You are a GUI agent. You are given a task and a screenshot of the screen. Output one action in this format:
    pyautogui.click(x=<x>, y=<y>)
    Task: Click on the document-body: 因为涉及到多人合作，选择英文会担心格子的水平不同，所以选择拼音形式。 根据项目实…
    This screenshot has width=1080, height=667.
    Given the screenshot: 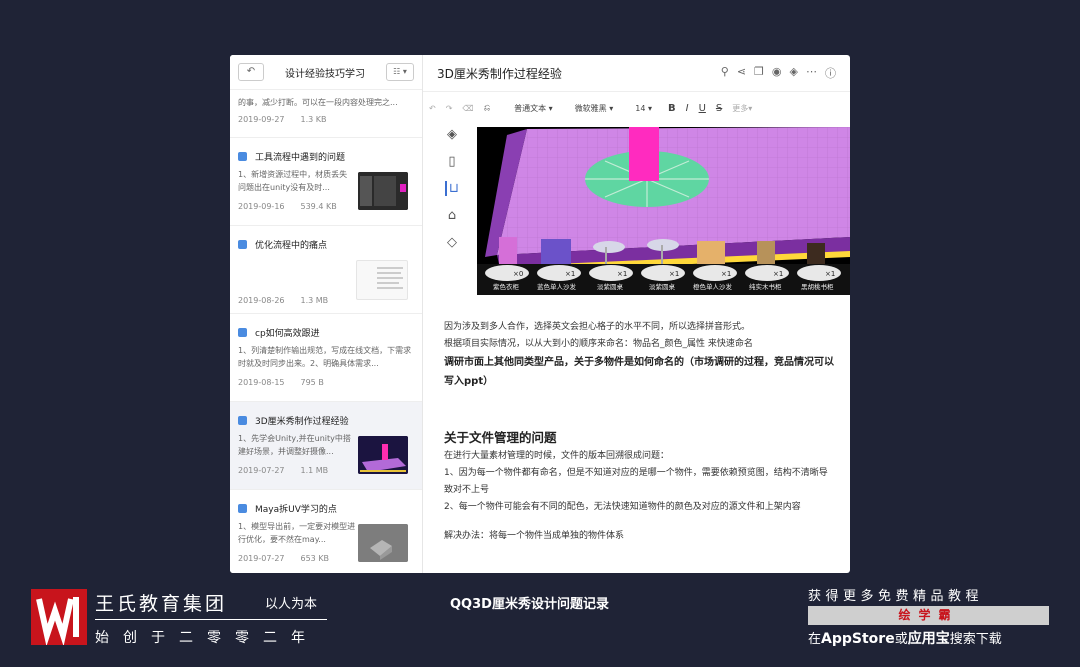 What is the action you would take?
    pyautogui.click(x=639, y=432)
    